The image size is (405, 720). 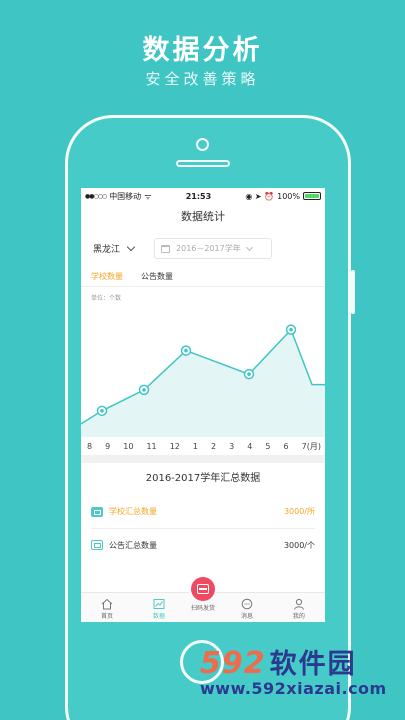 What do you see at coordinates (298, 616) in the screenshot?
I see `tabbar-label: 我的` at bounding box center [298, 616].